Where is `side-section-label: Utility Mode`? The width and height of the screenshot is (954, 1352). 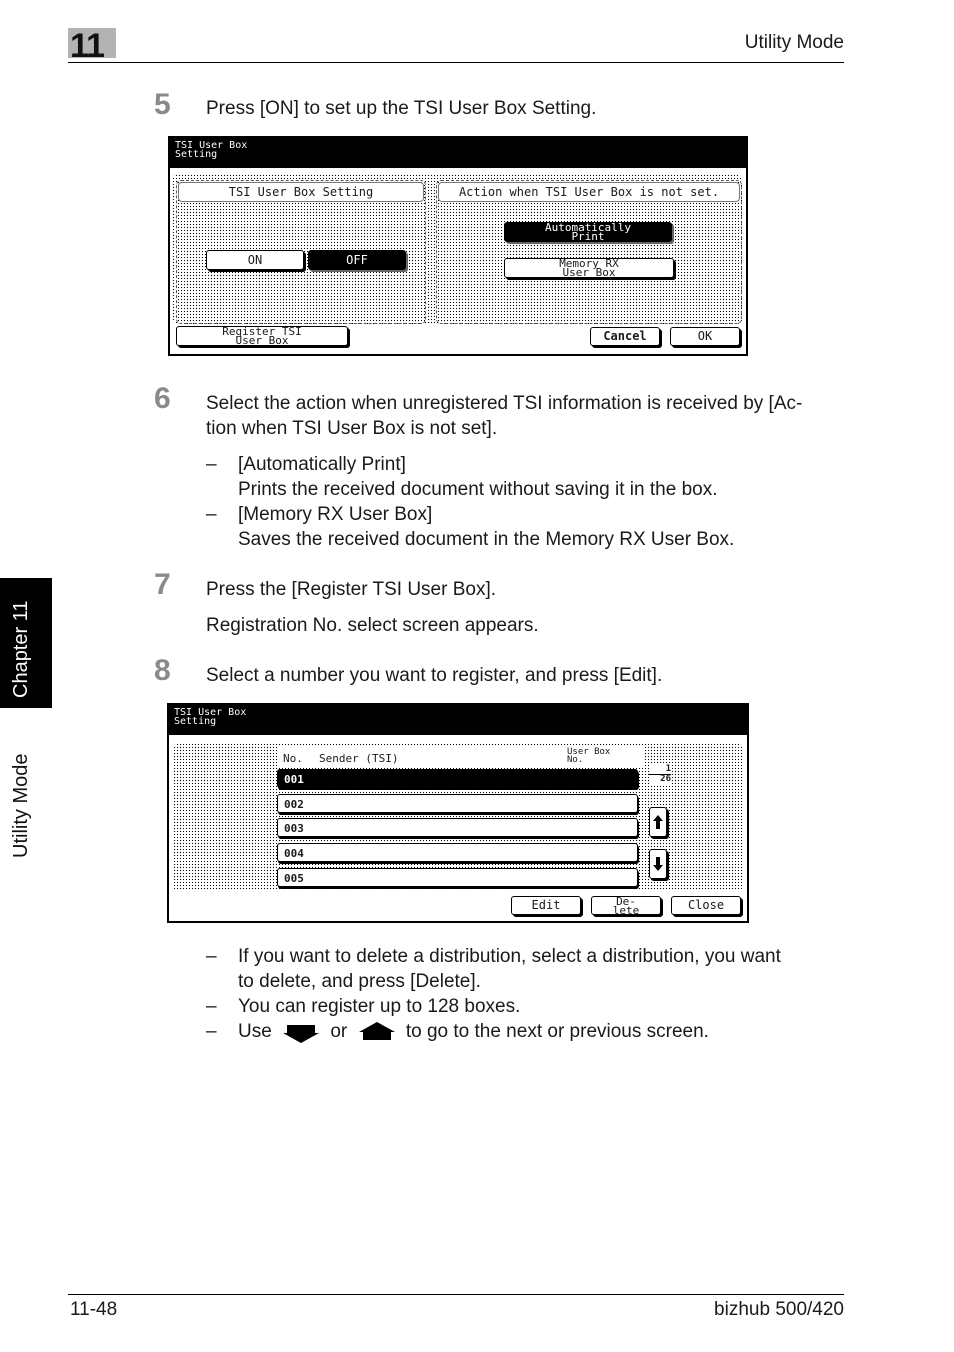 side-section-label: Utility Mode is located at coordinates (21, 805).